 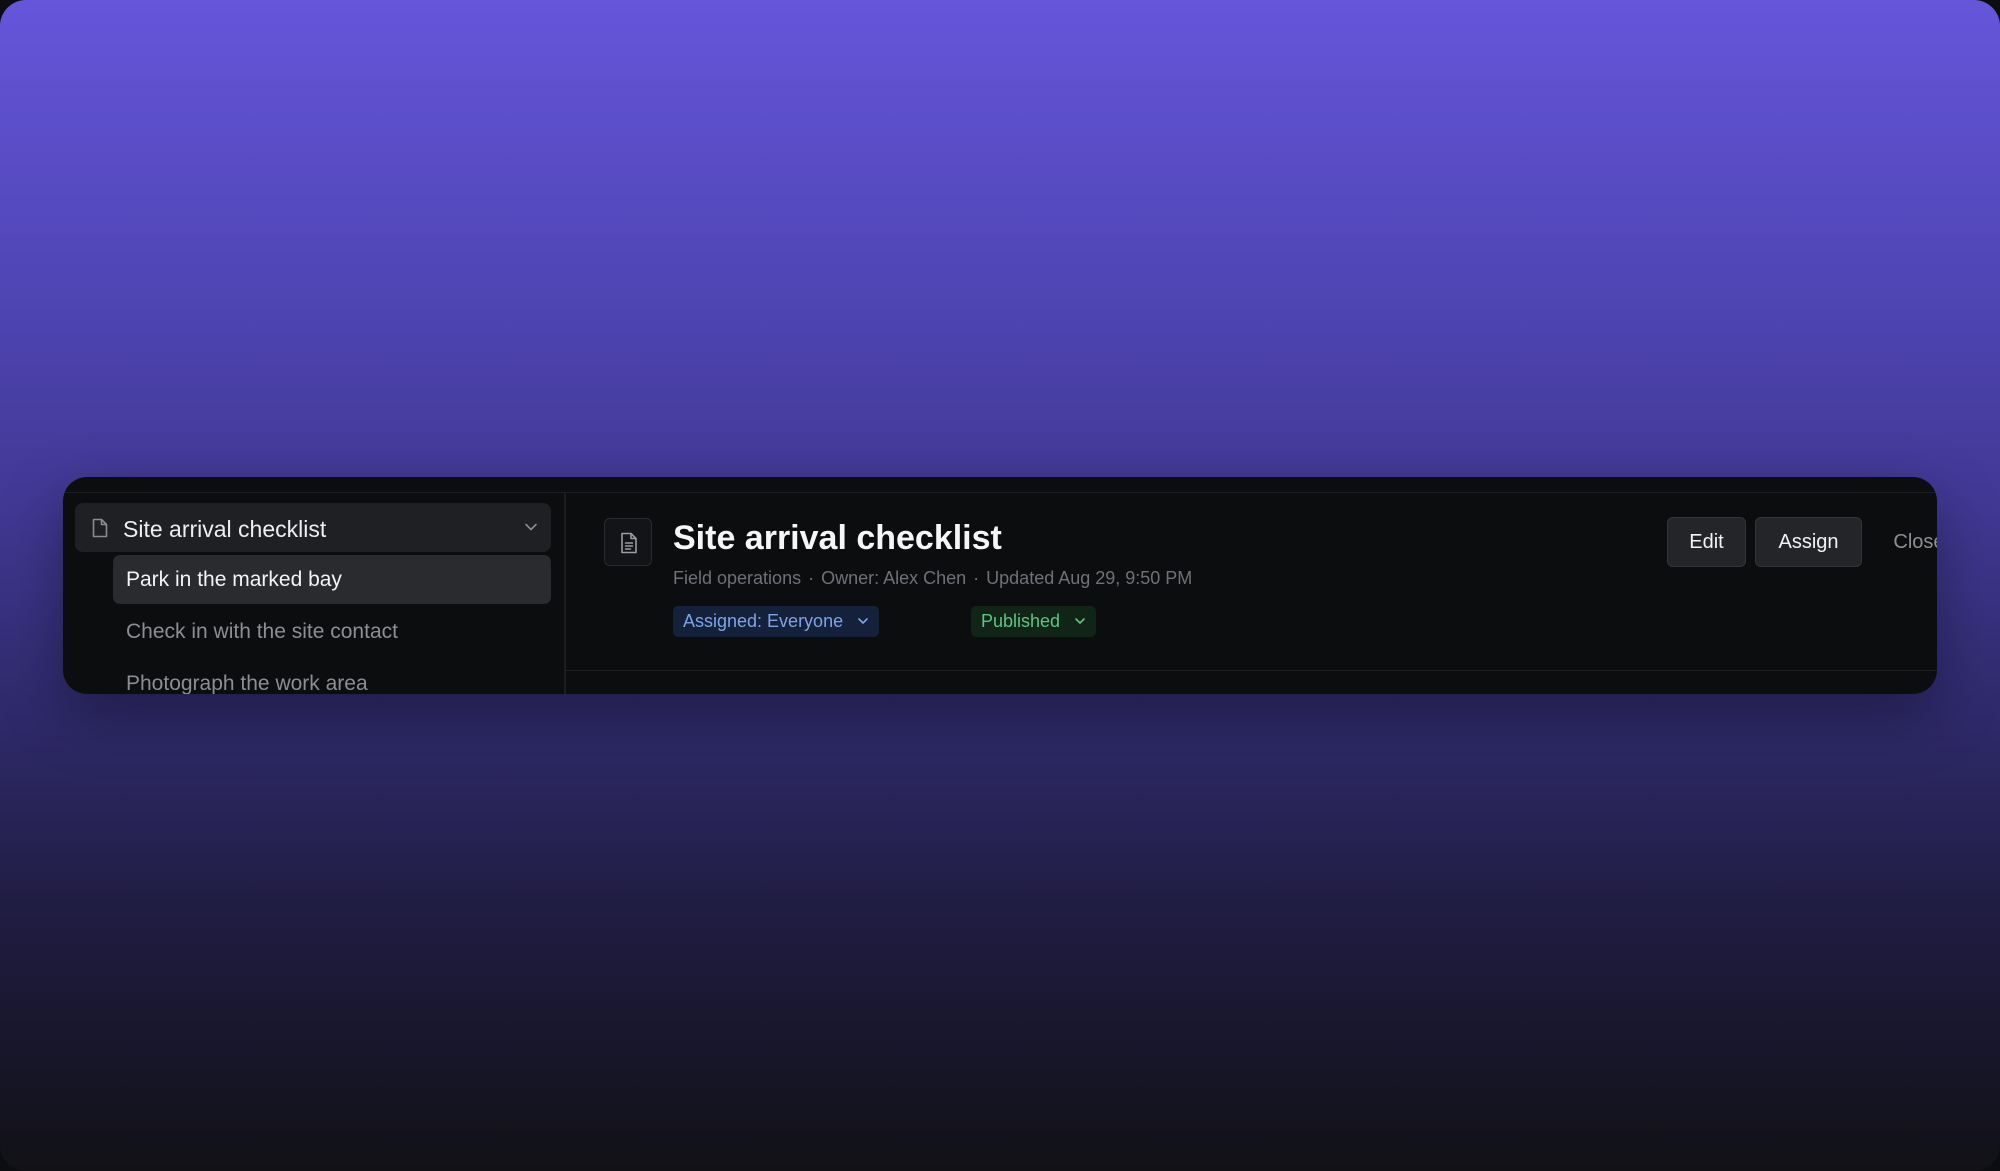 What do you see at coordinates (332, 676) in the screenshot?
I see `sidebar-item-photograph: Photograph the work area` at bounding box center [332, 676].